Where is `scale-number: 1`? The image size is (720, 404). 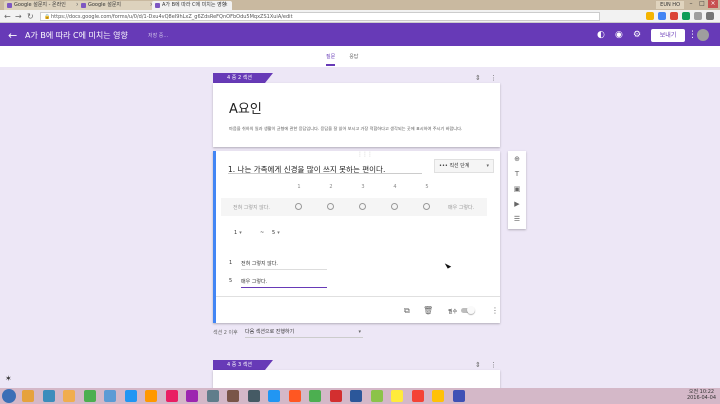 scale-number: 1 is located at coordinates (299, 187).